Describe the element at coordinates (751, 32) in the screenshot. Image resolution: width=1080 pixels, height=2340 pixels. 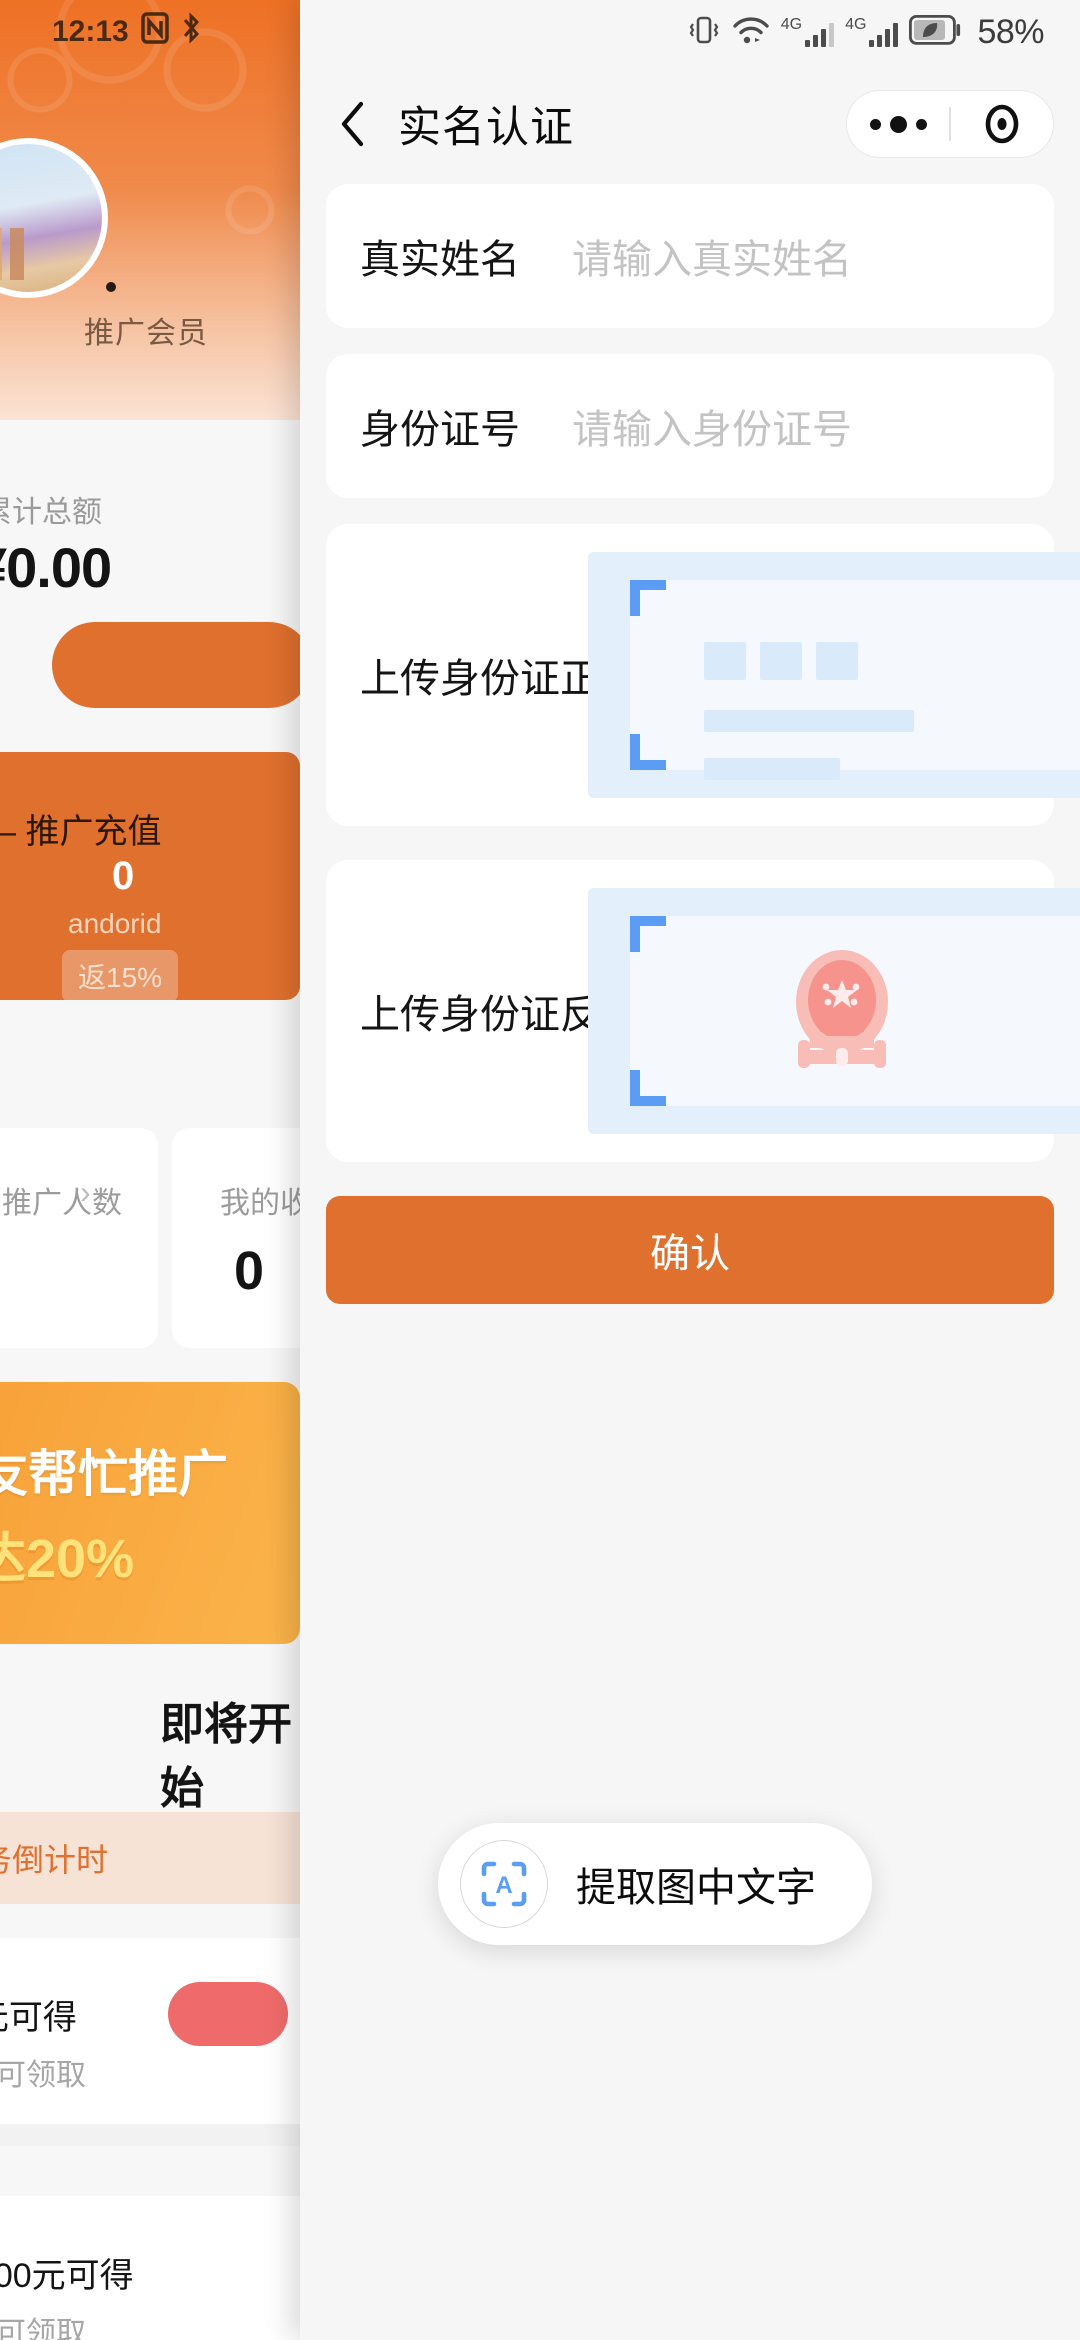
I see `wifi-icon` at that location.